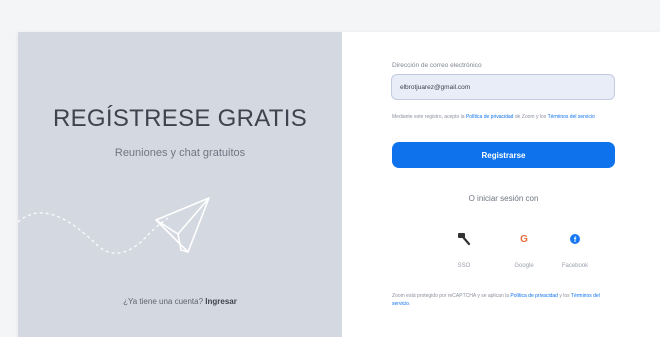 The image size is (660, 337). Describe the element at coordinates (524, 266) in the screenshot. I see `google-label: Google` at that location.